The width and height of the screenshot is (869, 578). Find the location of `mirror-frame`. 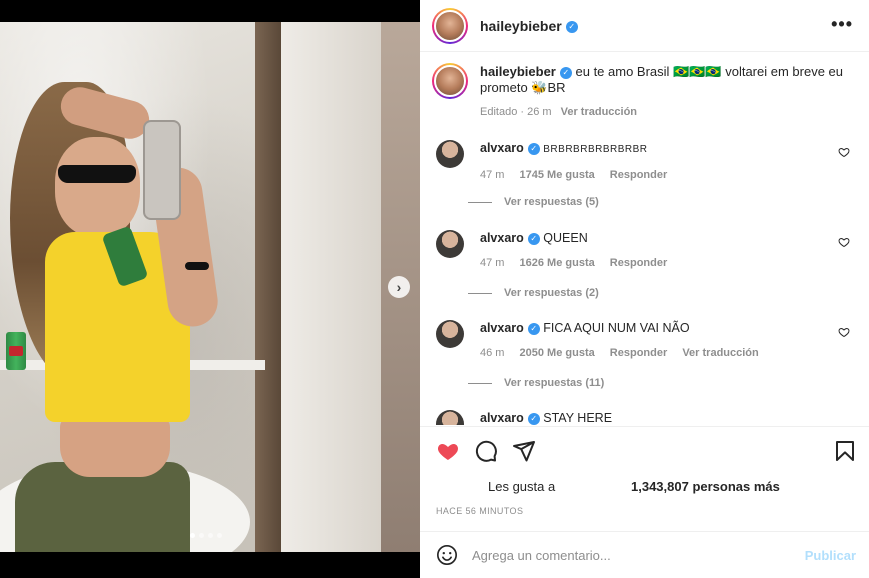

mirror-frame is located at coordinates (268, 287).